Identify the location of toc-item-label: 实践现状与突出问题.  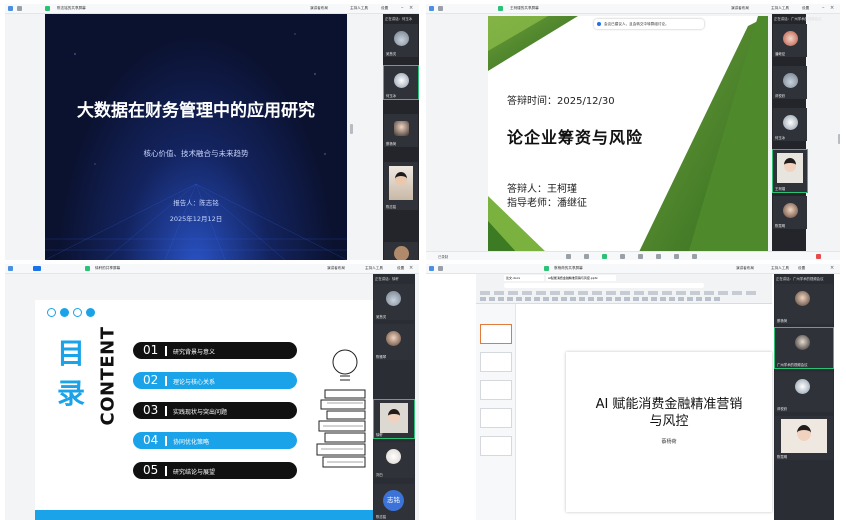
(200, 412).